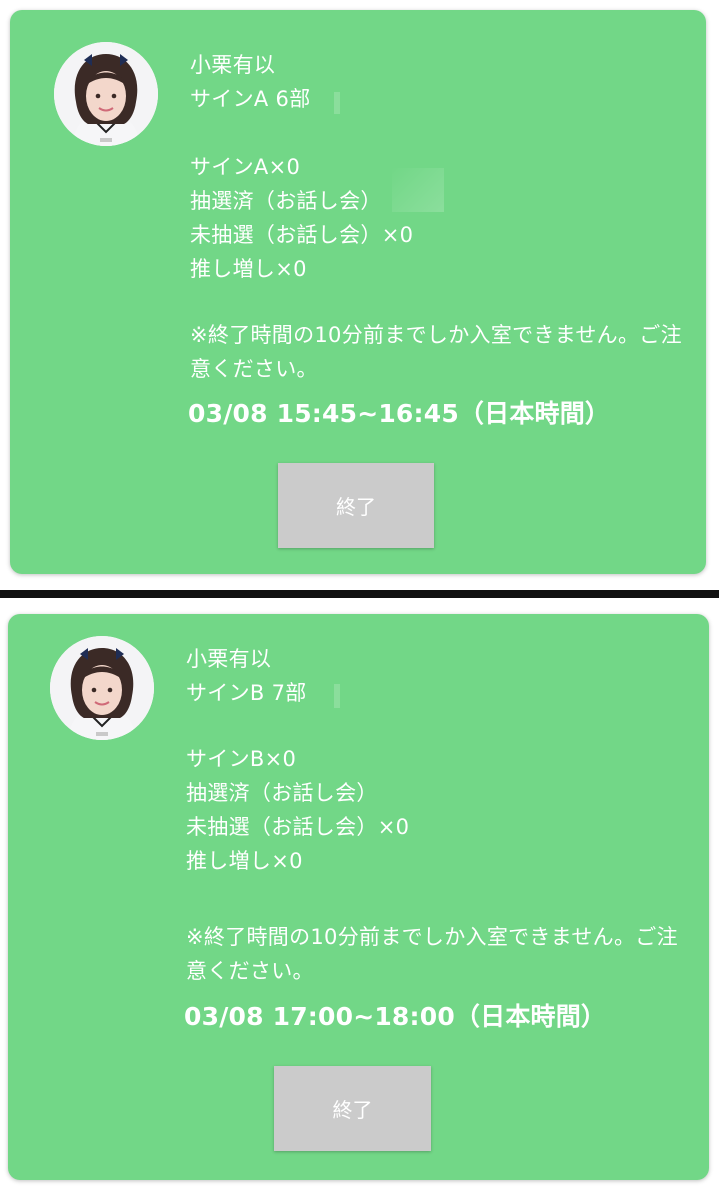 Image resolution: width=719 pixels, height=1200 pixels. Describe the element at coordinates (245, 167) in the screenshot. I see `ticket-item: サインA×0` at that location.